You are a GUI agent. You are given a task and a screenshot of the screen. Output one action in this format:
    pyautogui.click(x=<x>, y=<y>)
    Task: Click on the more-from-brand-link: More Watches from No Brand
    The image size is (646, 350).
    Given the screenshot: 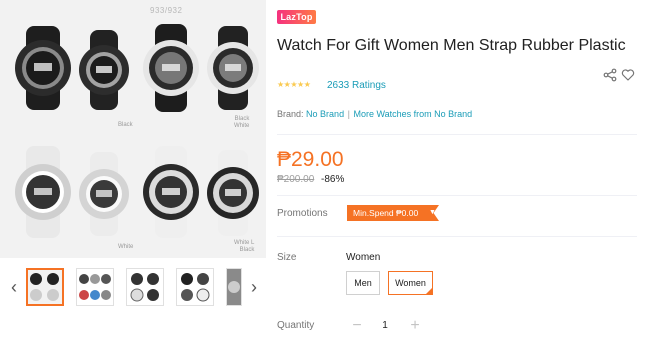 What is the action you would take?
    pyautogui.click(x=412, y=114)
    